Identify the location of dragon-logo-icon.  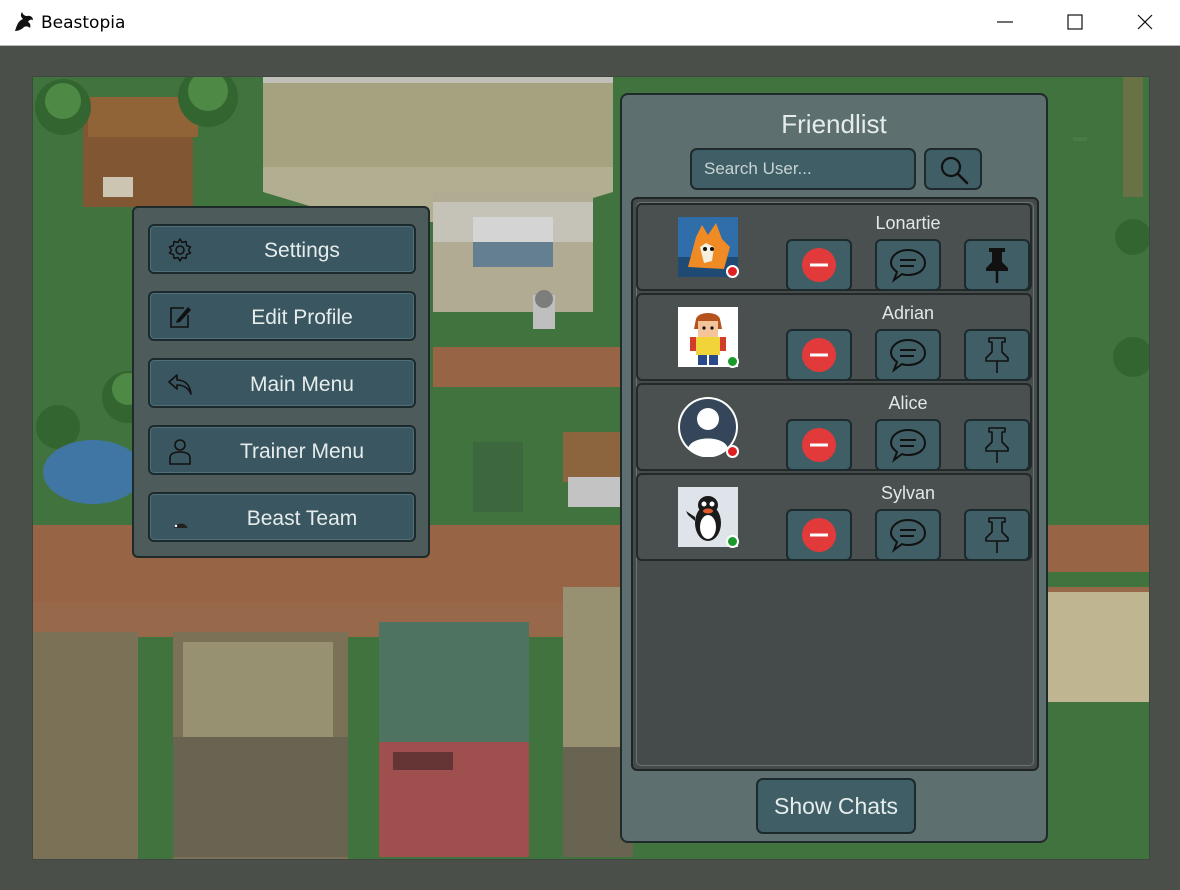
(24, 22).